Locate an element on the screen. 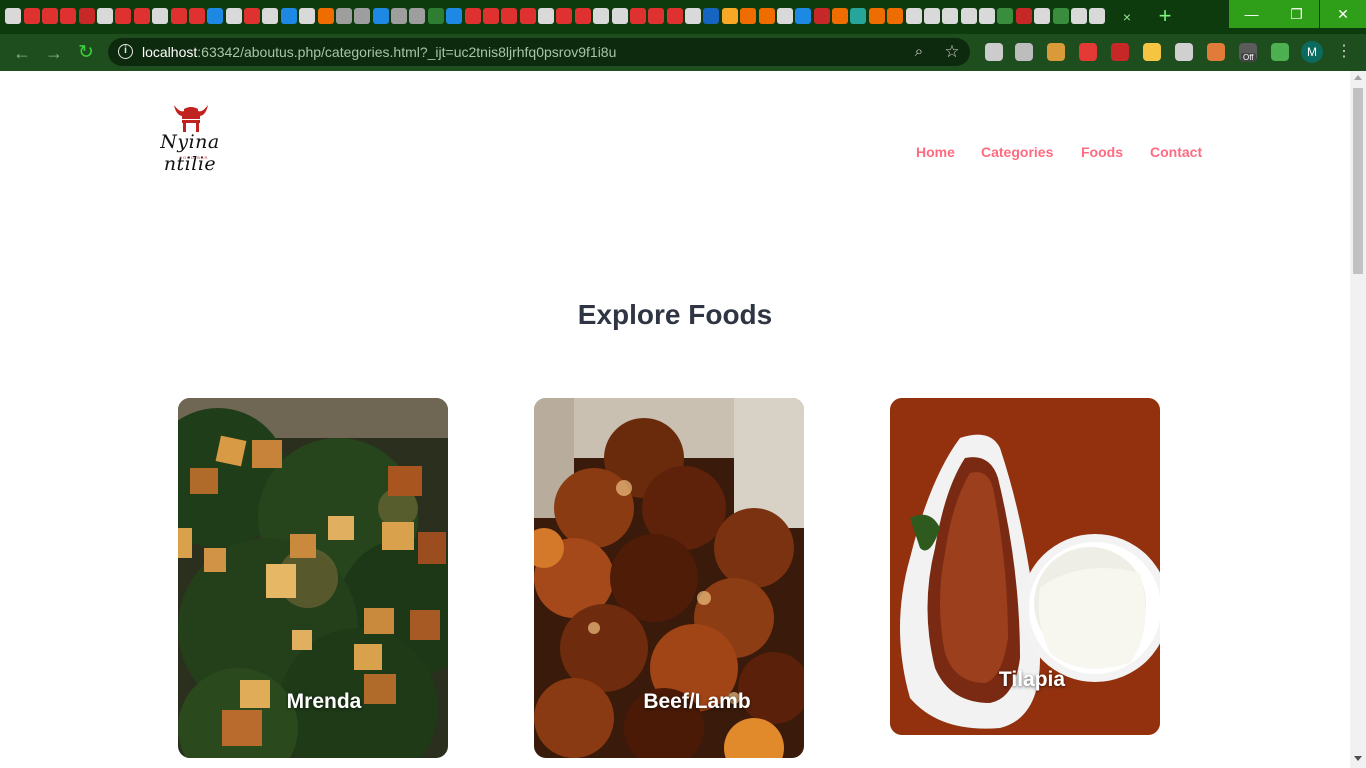 The image size is (1366, 768). nav-contact-link: Contact is located at coordinates (1176, 152).